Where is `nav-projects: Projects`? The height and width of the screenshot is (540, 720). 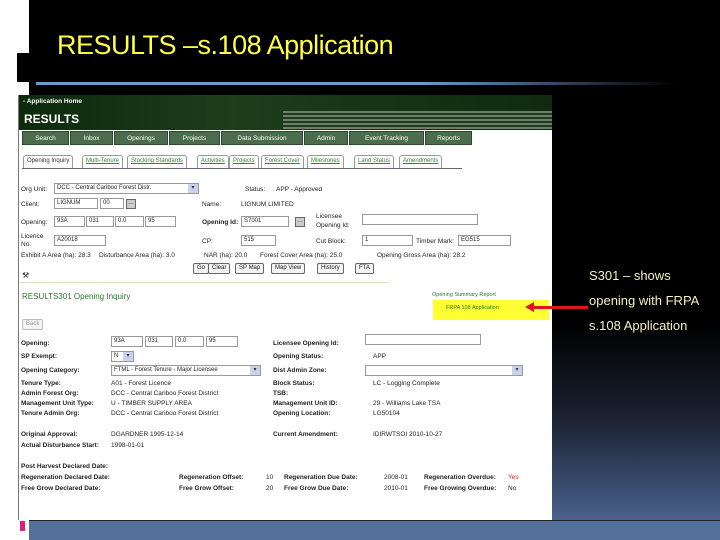 nav-projects: Projects is located at coordinates (194, 138).